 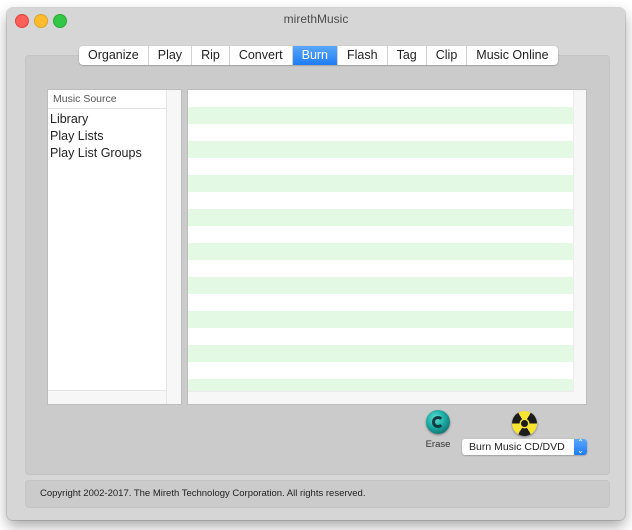 I want to click on tab-clip: Clip, so click(x=447, y=55).